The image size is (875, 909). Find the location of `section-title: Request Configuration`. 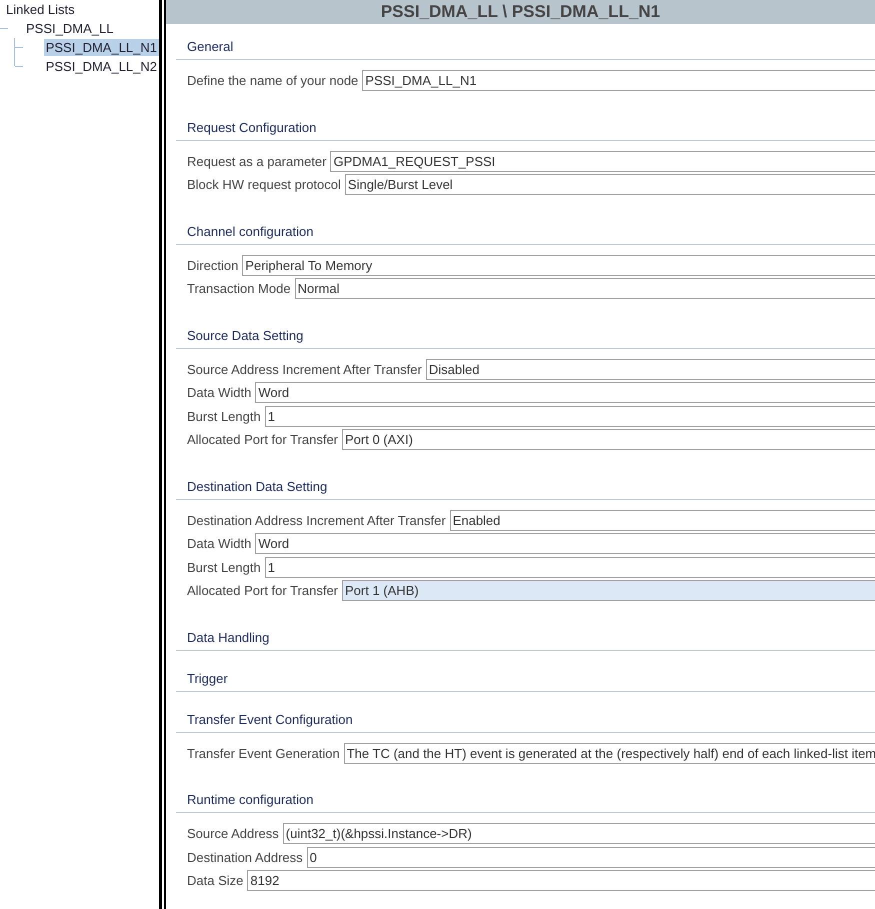

section-title: Request Configuration is located at coordinates (251, 127).